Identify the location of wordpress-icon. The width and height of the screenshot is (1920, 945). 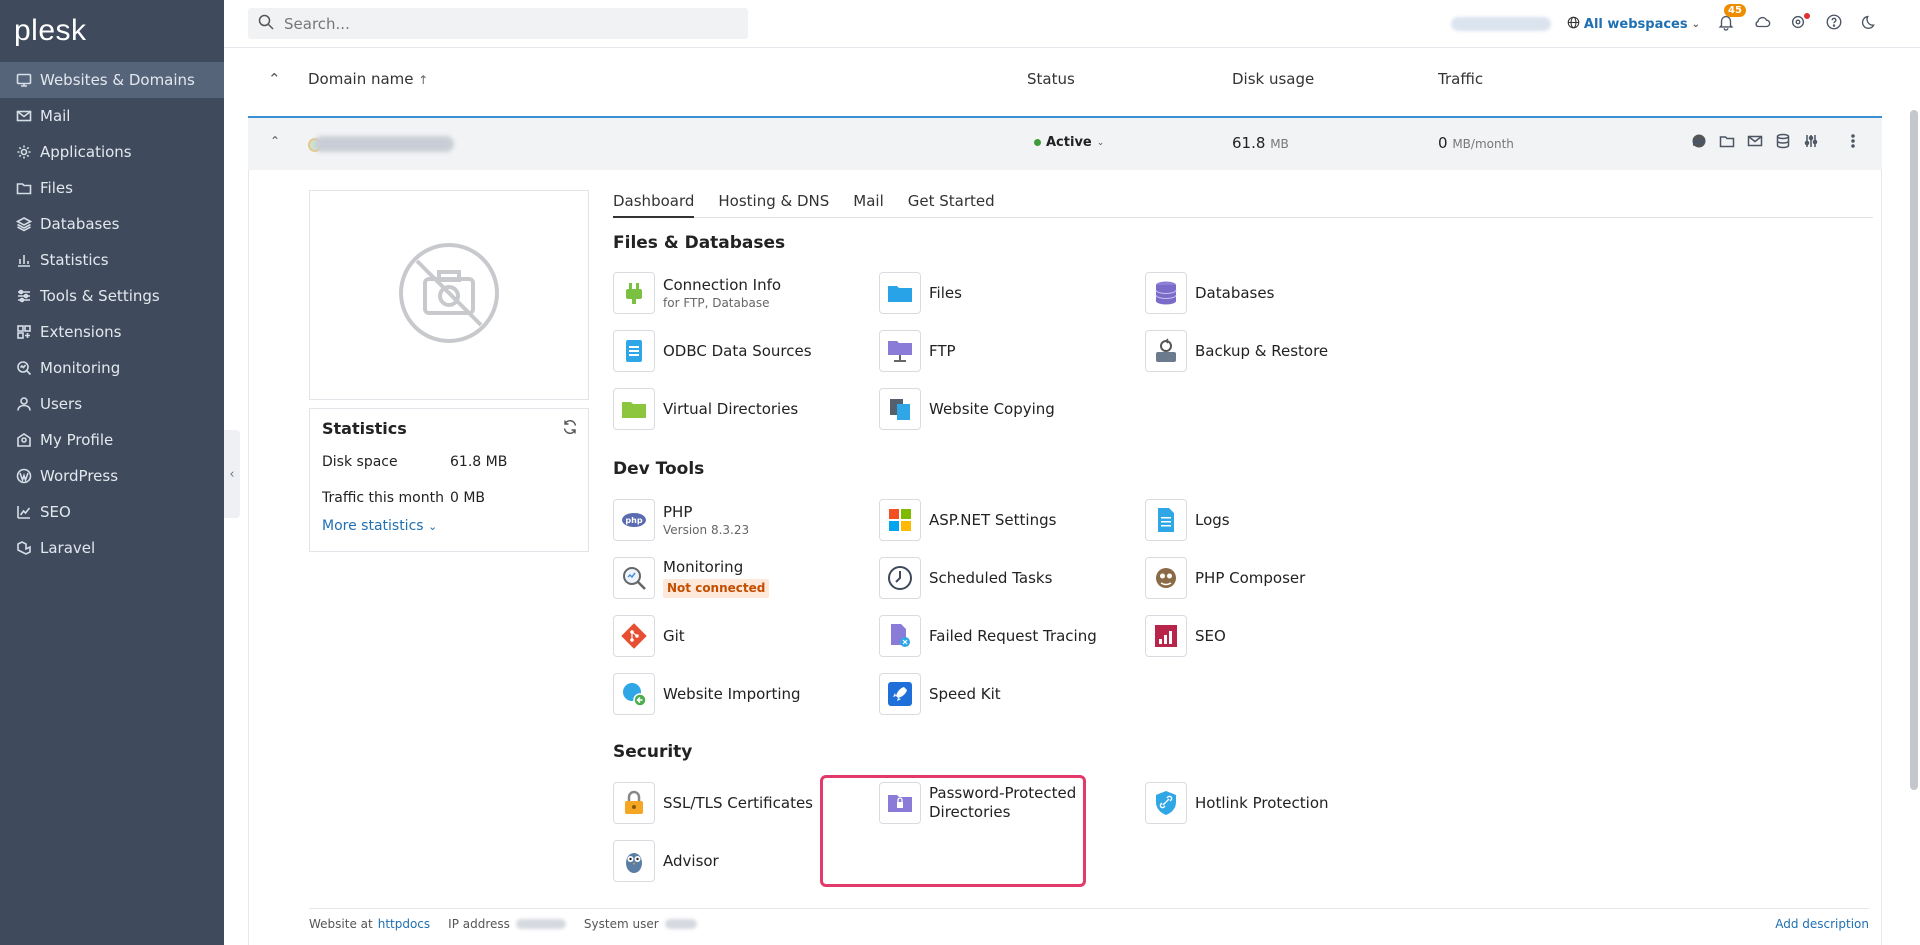
(24, 476).